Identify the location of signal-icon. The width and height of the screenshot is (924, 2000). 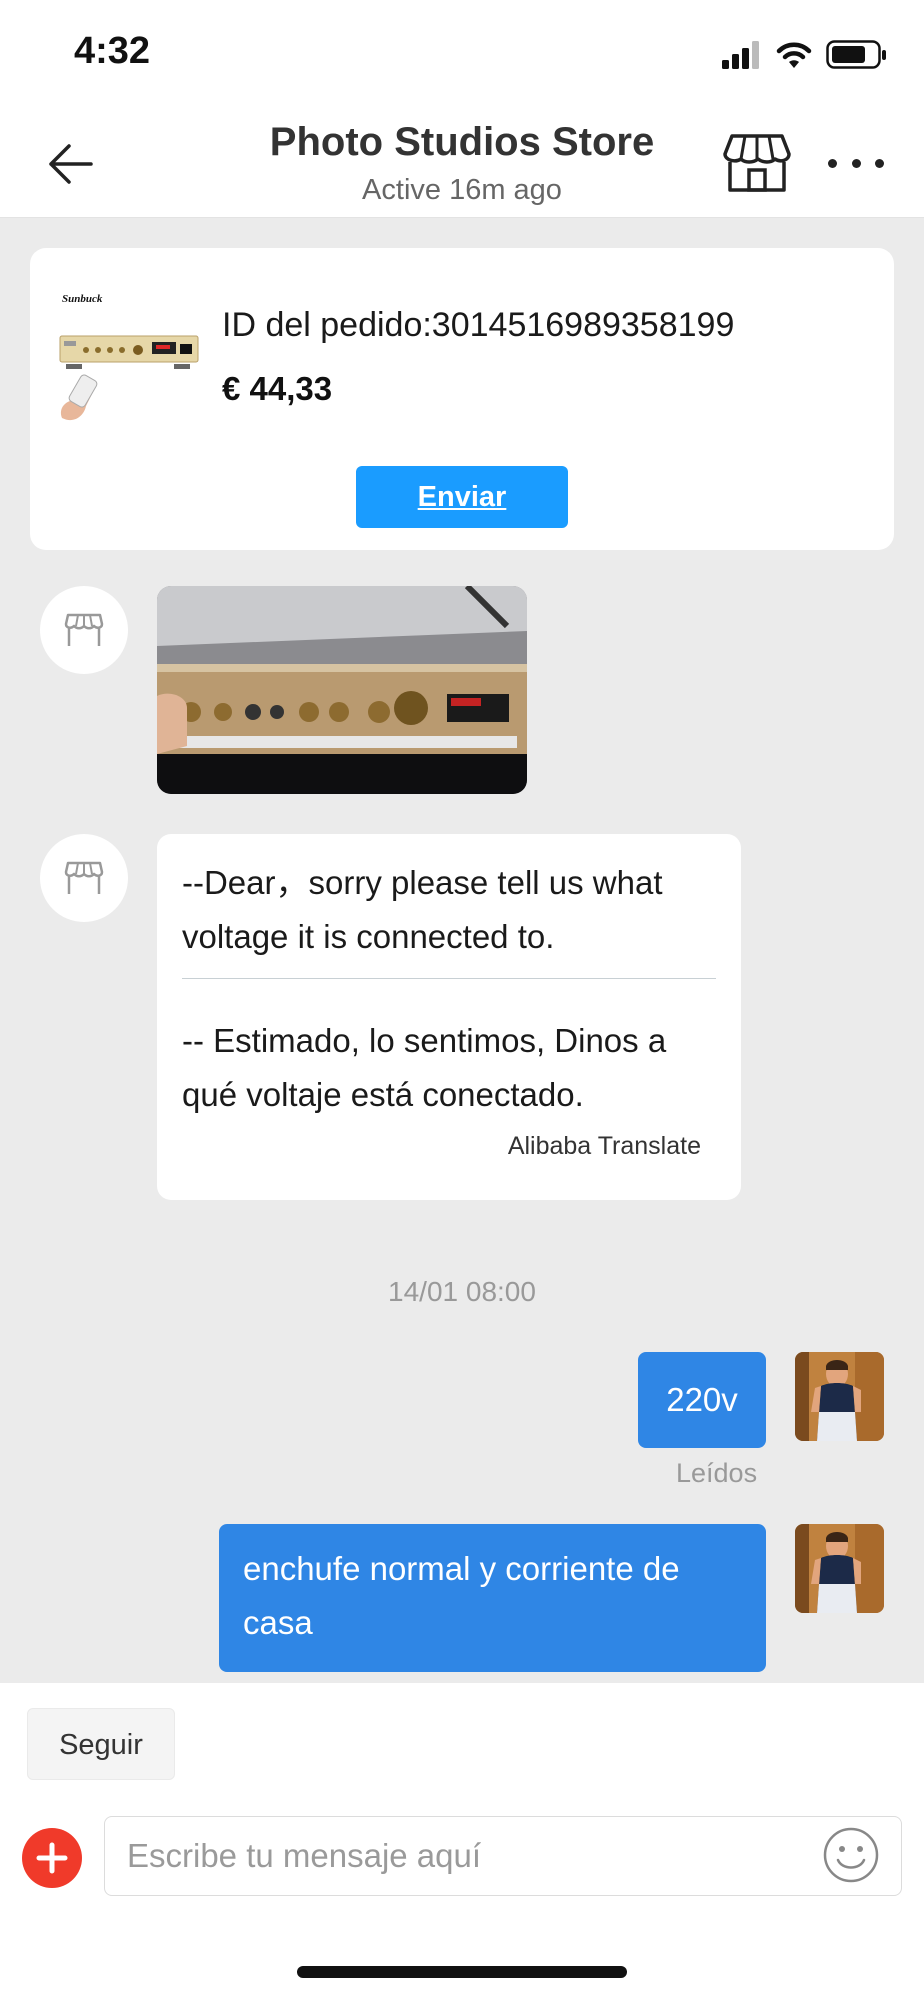
(740, 55).